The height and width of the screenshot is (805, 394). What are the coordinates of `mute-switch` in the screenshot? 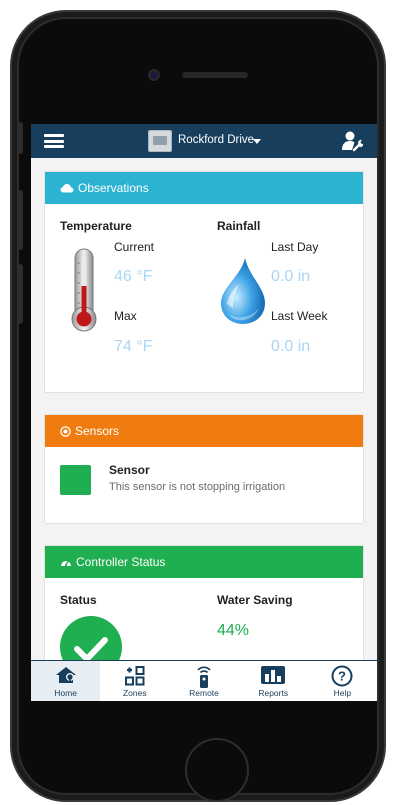 It's located at (20, 138).